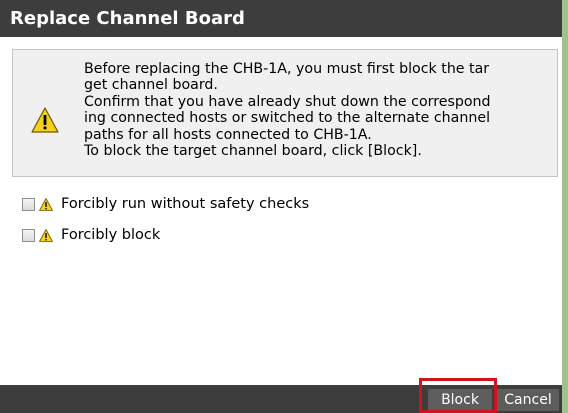  Describe the element at coordinates (185, 204) in the screenshot. I see `forcibly-run-label: Forcibly run without safety checks` at that location.